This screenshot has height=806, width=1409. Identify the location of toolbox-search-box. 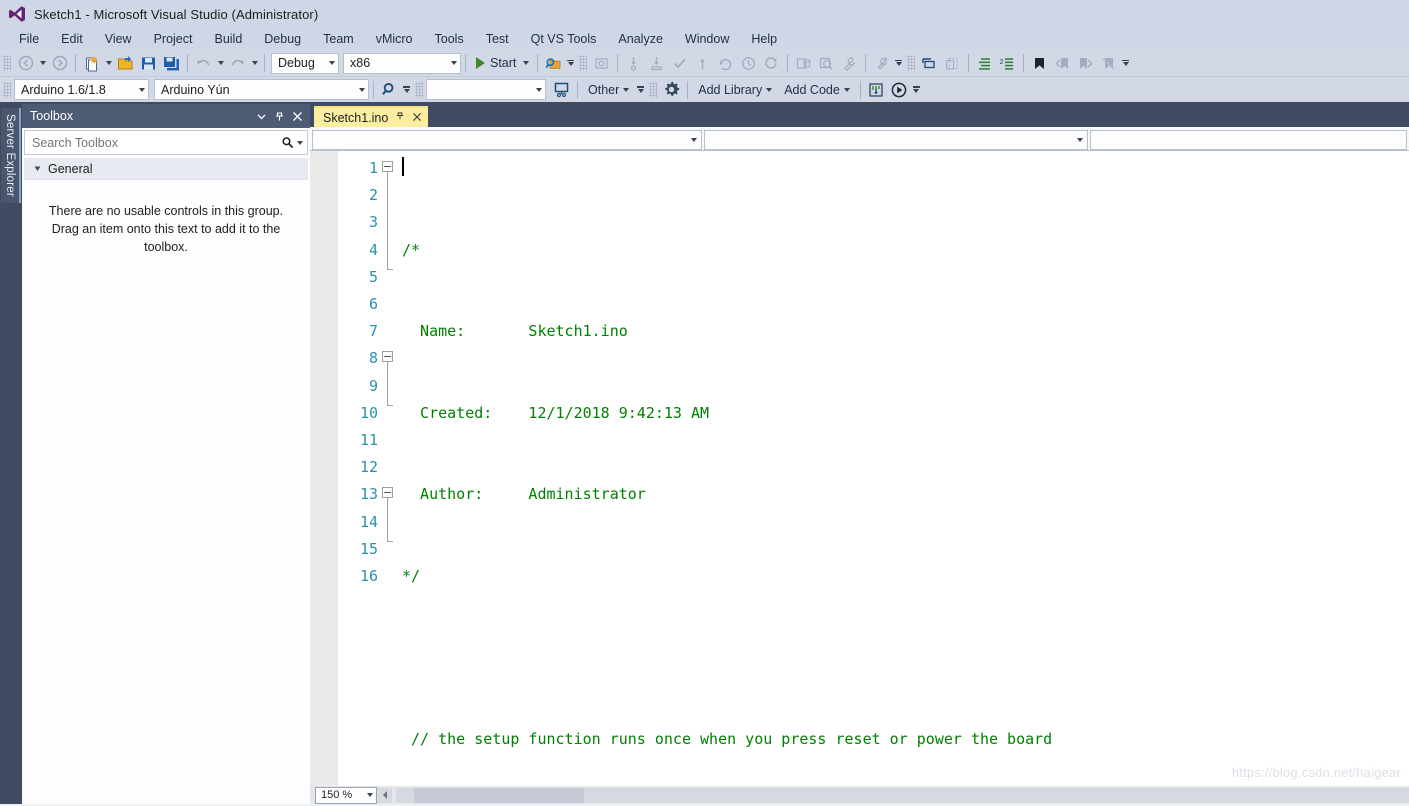
(166, 142).